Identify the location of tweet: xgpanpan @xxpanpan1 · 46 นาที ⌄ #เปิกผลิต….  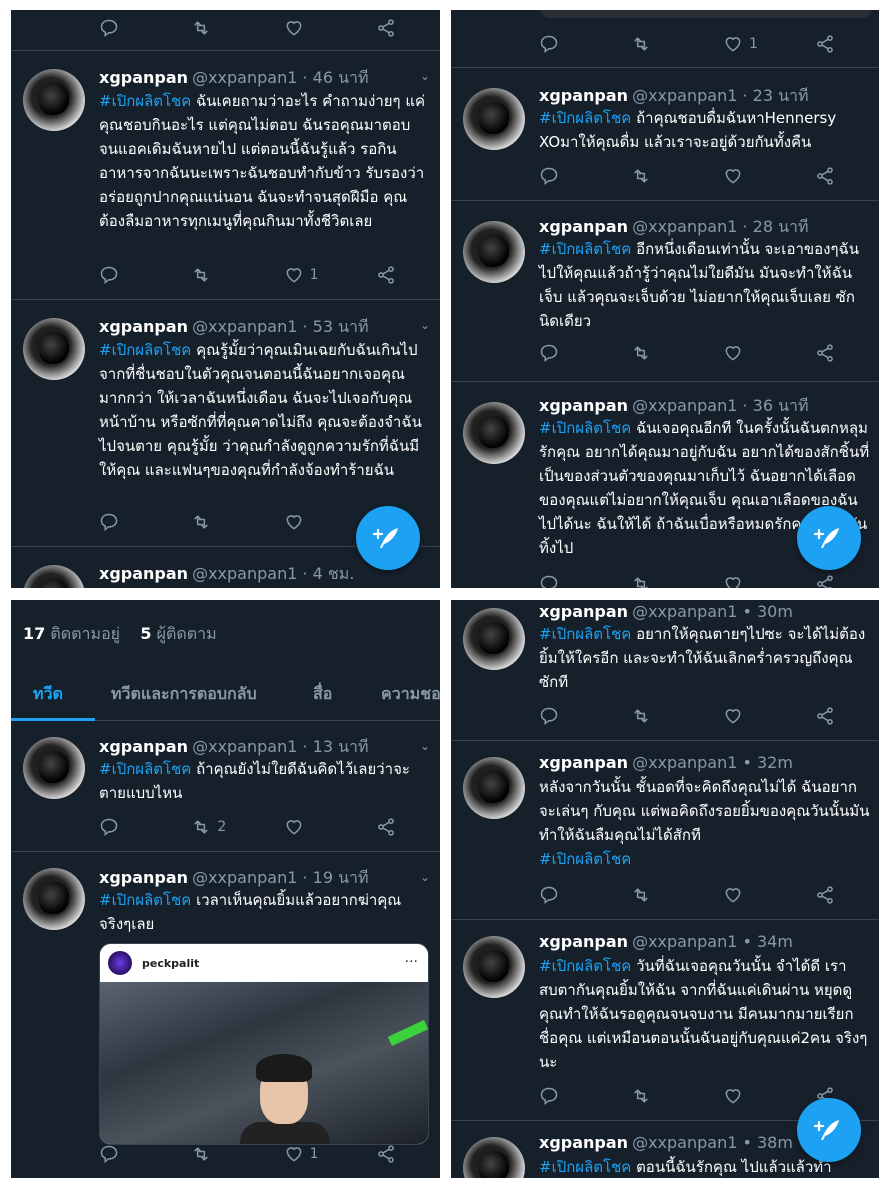
(225, 175).